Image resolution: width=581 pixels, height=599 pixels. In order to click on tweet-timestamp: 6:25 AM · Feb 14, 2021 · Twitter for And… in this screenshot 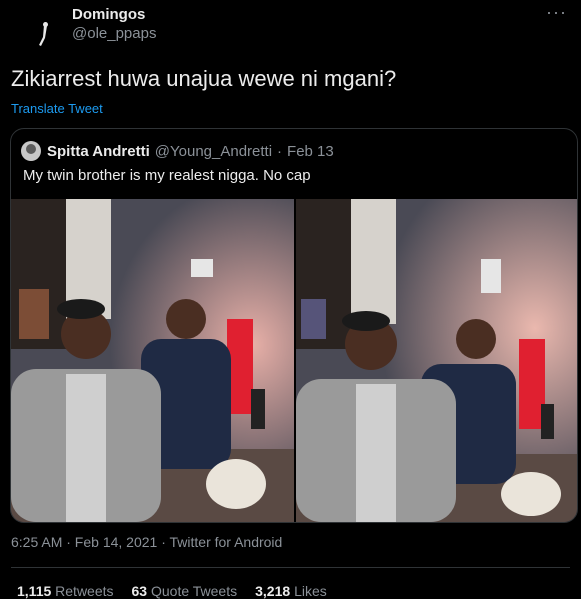, I will do `click(146, 542)`.